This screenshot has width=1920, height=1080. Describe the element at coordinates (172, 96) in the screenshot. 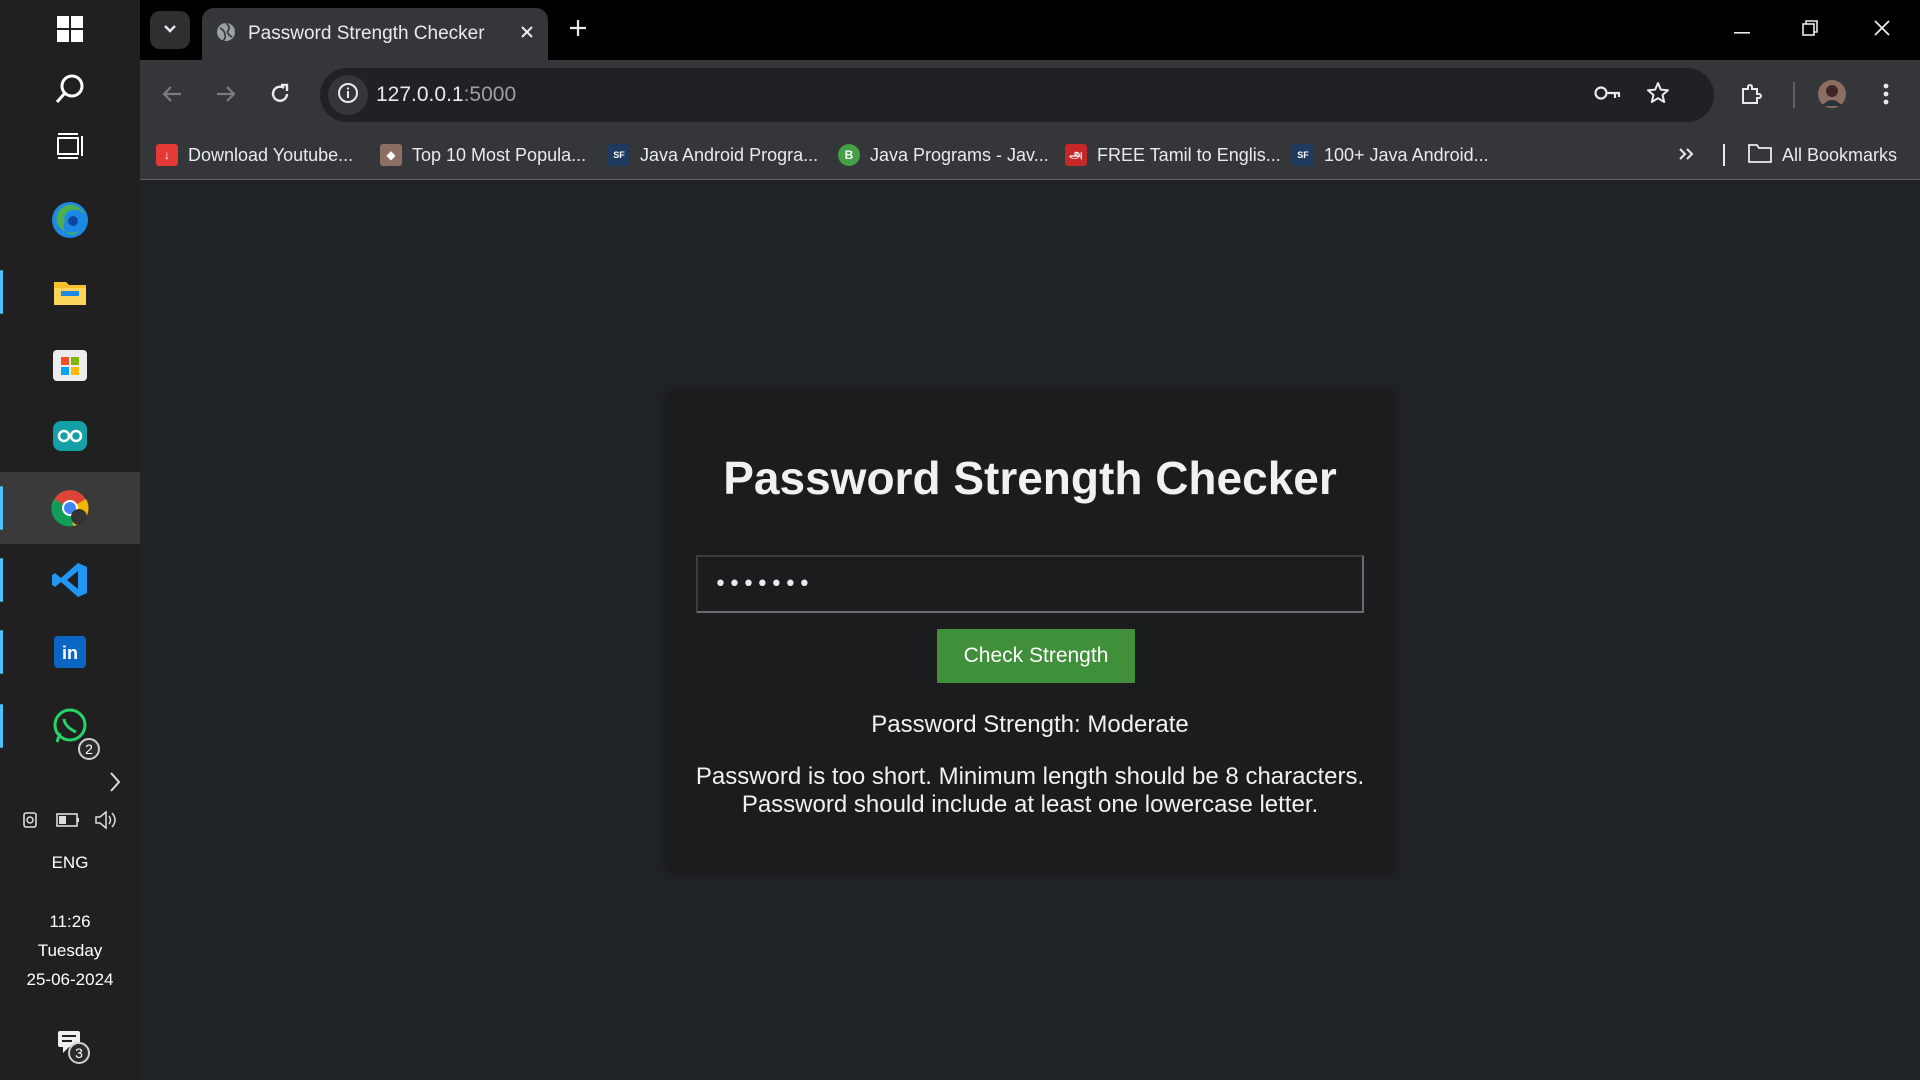

I see `back-button` at that location.